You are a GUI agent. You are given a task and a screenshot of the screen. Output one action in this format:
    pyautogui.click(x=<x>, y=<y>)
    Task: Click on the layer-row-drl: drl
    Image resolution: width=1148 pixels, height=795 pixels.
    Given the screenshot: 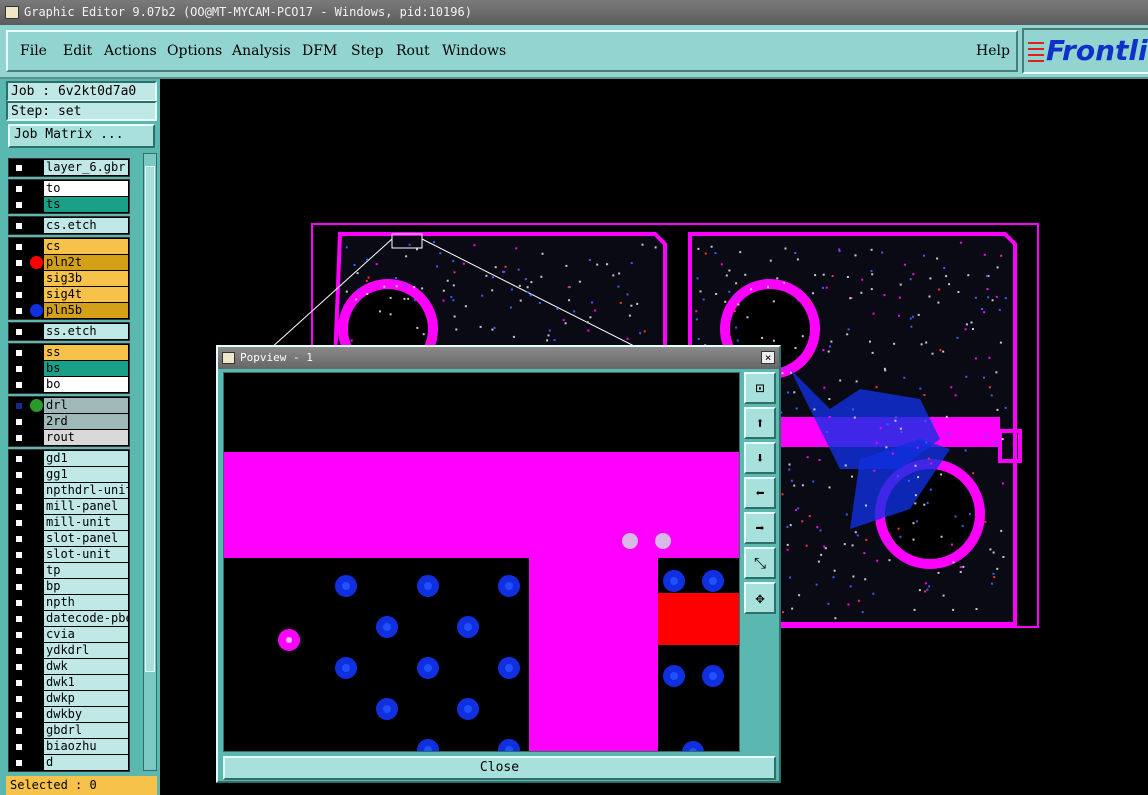 What is the action you would take?
    pyautogui.click(x=69, y=405)
    